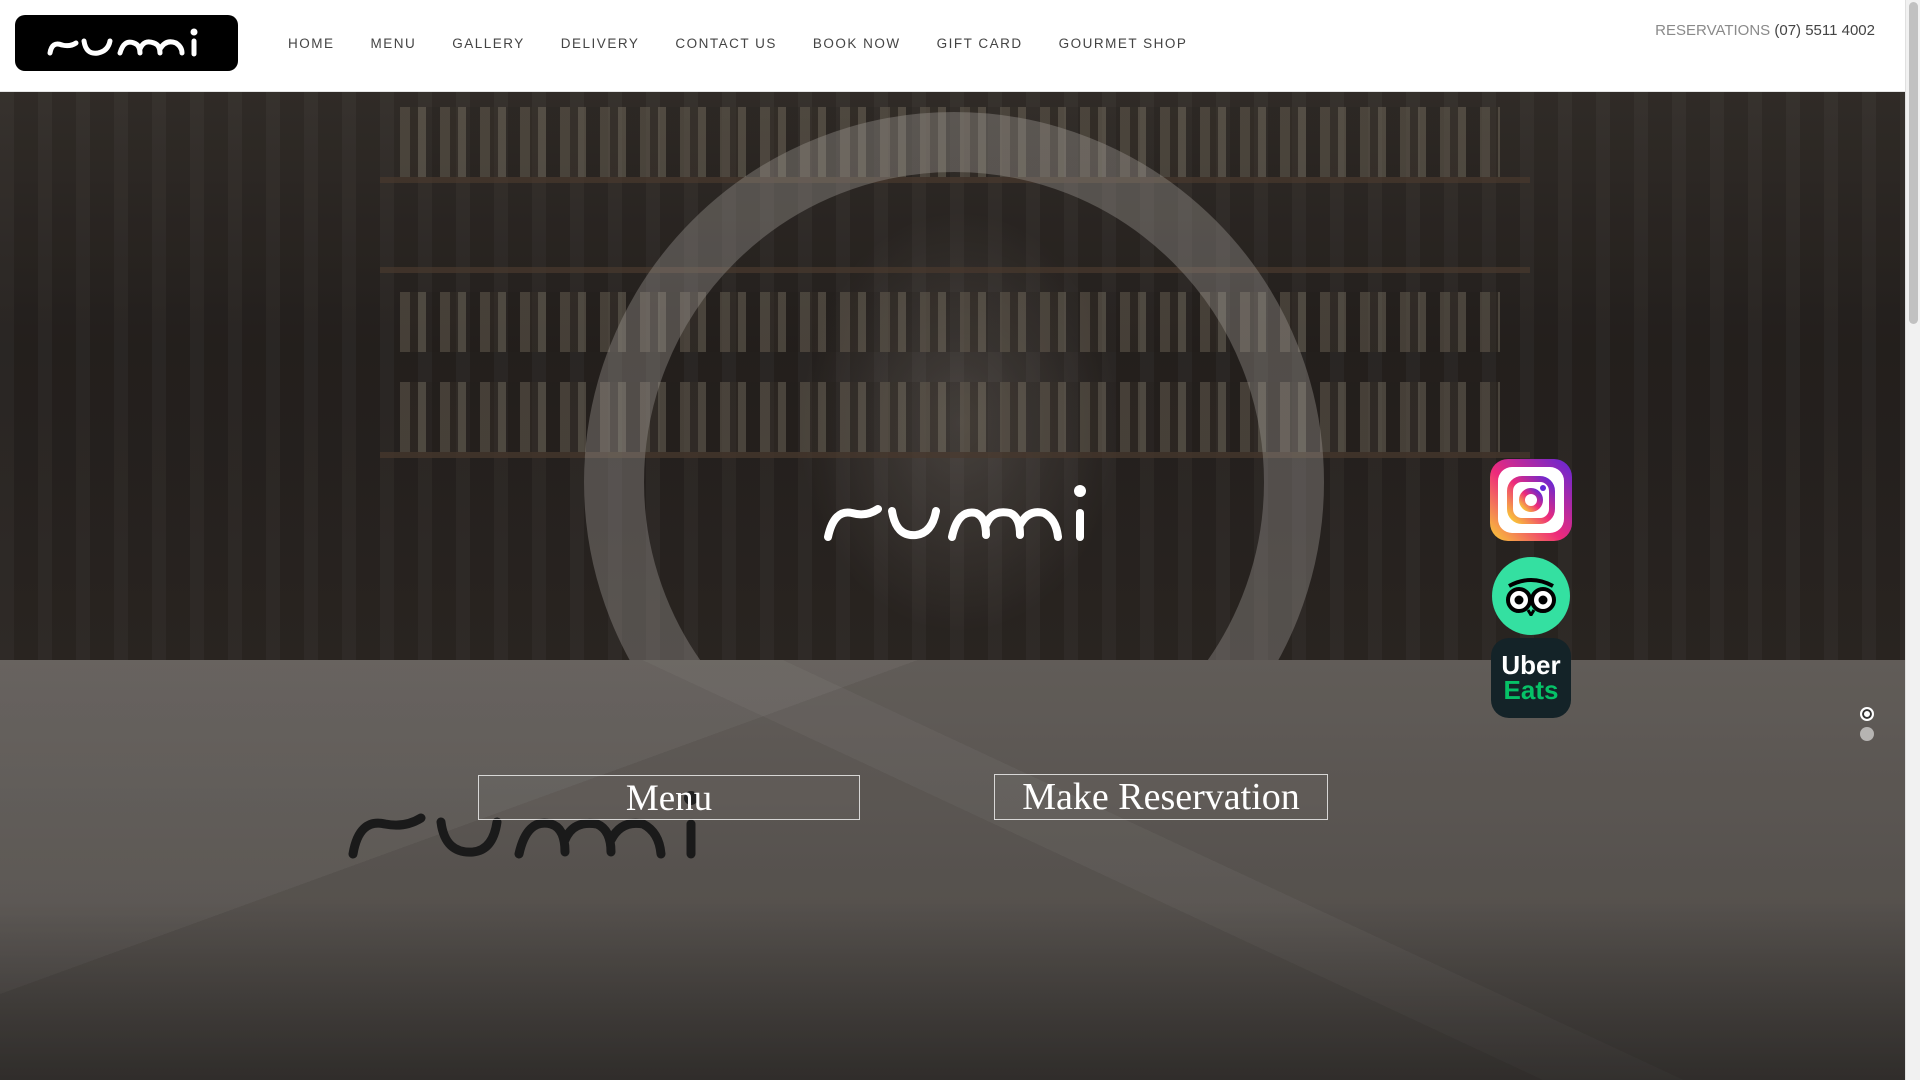 The width and height of the screenshot is (1920, 1080). I want to click on nav-home: HOME, so click(311, 44).